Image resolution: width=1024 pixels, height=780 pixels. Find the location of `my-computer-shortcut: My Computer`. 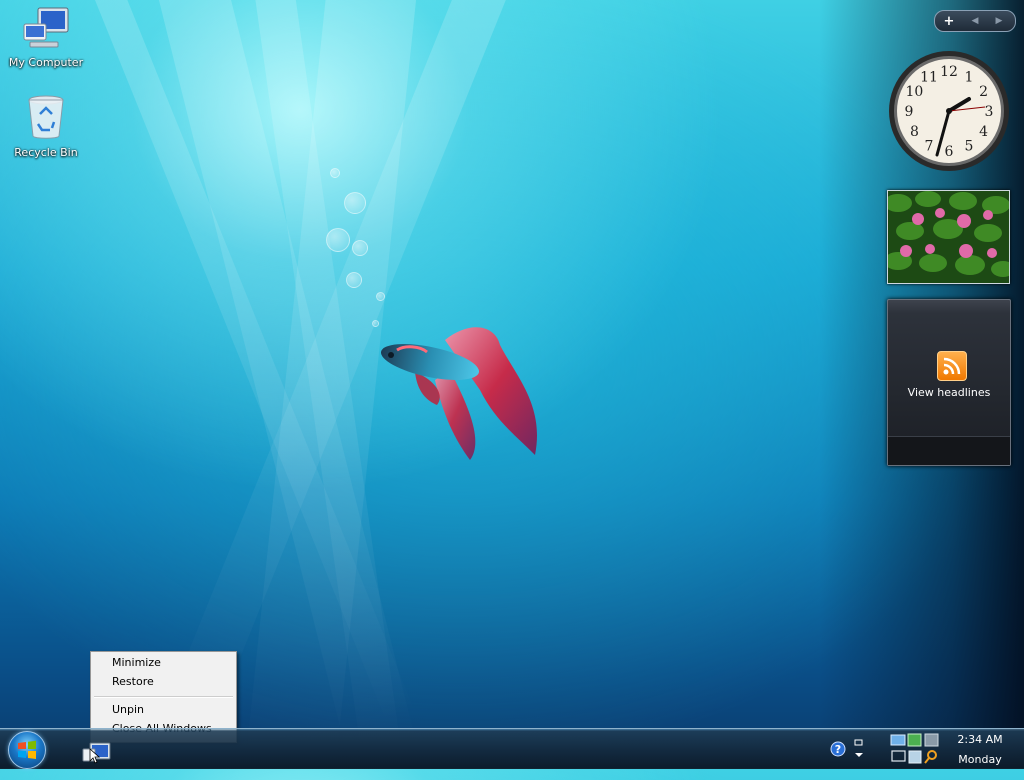

my-computer-shortcut: My Computer is located at coordinates (46, 37).